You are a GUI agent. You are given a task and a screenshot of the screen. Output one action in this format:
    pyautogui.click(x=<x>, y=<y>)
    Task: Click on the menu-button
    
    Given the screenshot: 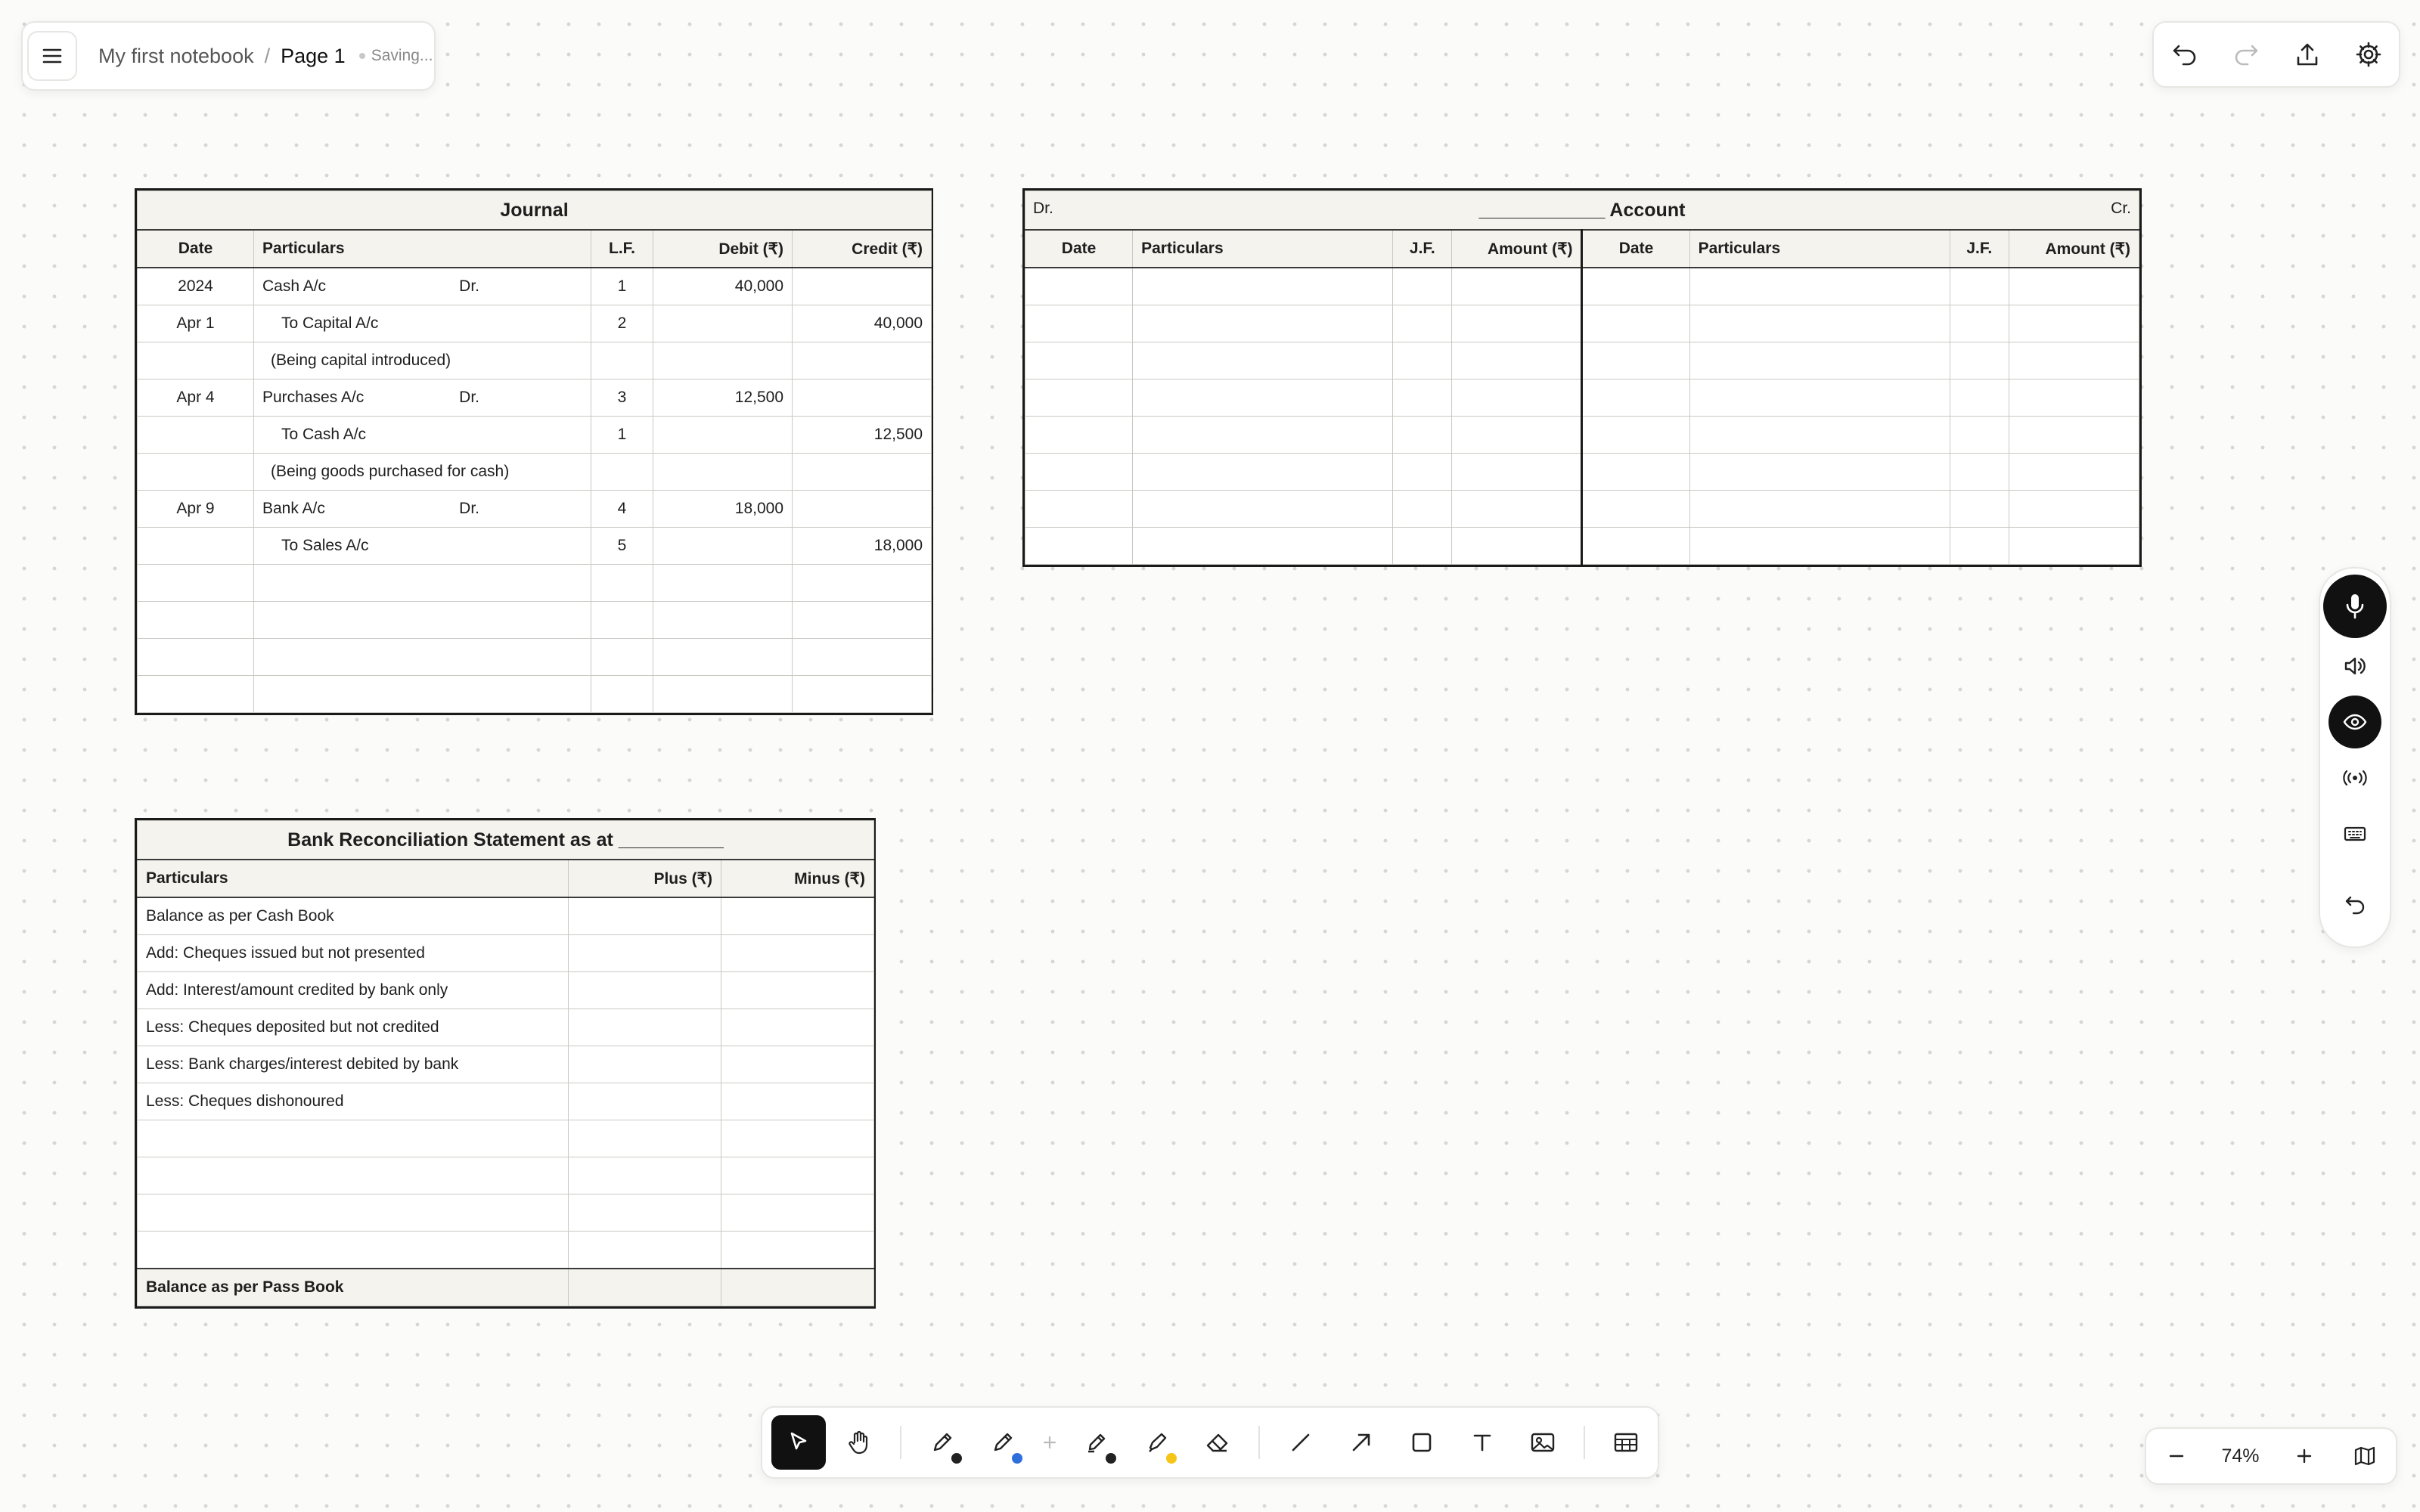 What is the action you would take?
    pyautogui.click(x=52, y=56)
    